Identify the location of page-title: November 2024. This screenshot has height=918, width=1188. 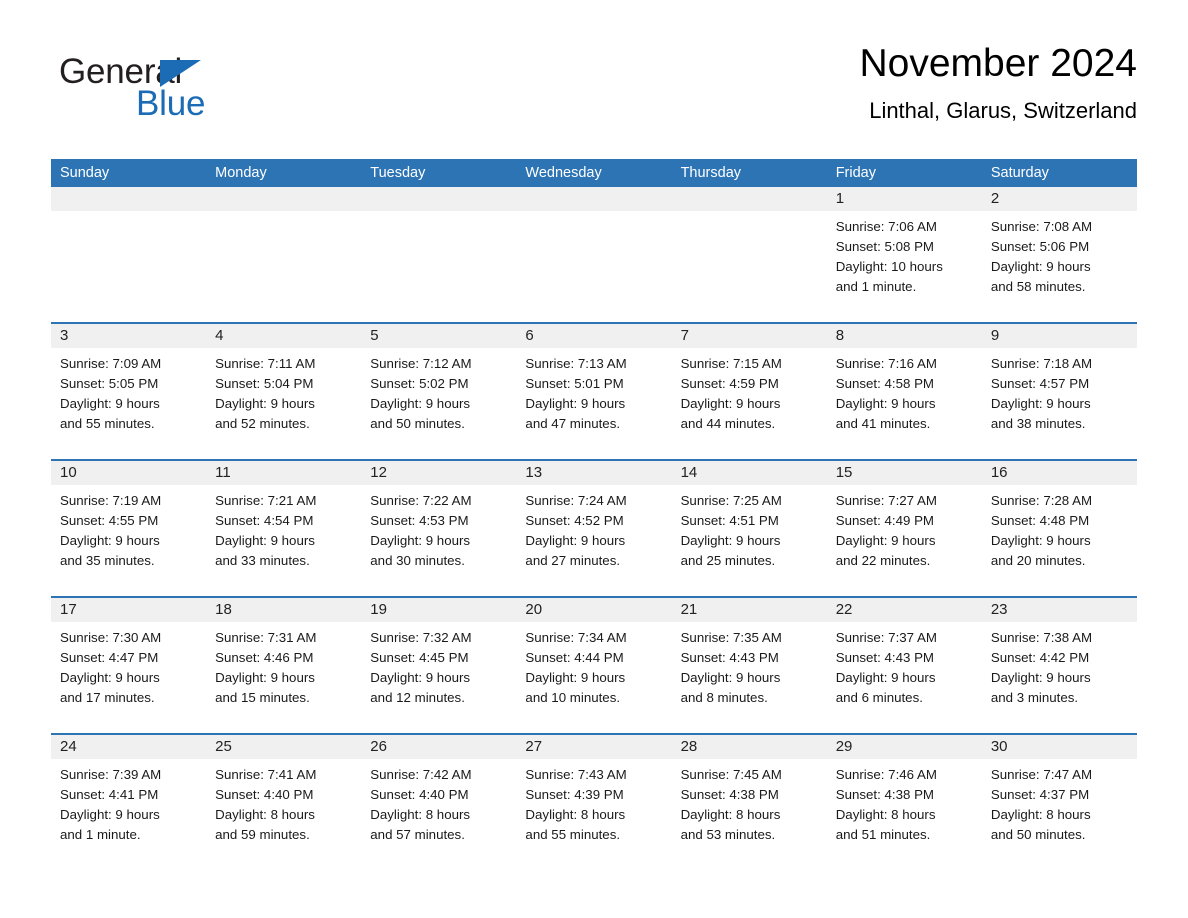
(998, 63).